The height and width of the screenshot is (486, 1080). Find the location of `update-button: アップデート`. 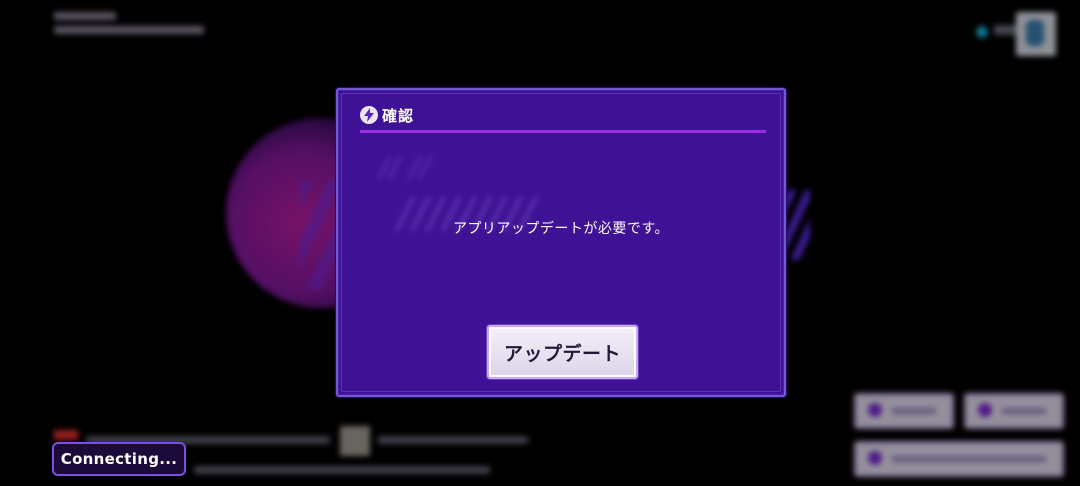

update-button: アップデート is located at coordinates (562, 352).